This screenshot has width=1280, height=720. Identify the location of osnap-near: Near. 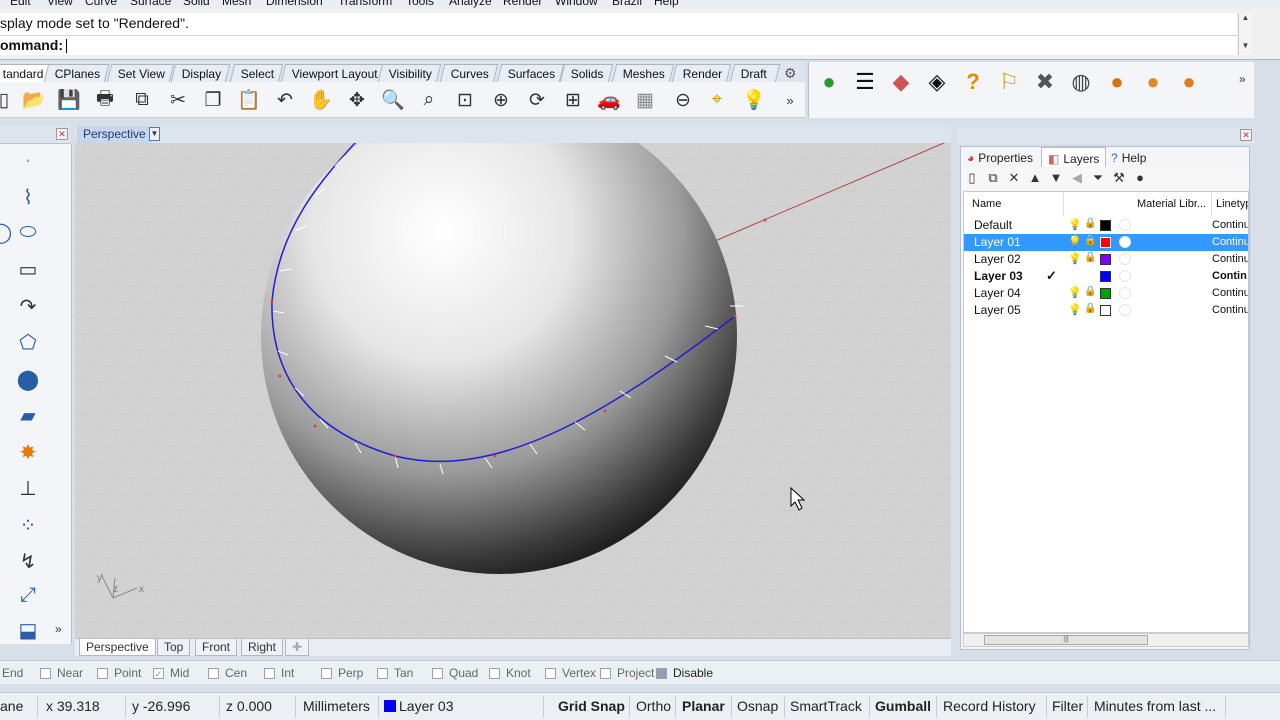
(61, 673).